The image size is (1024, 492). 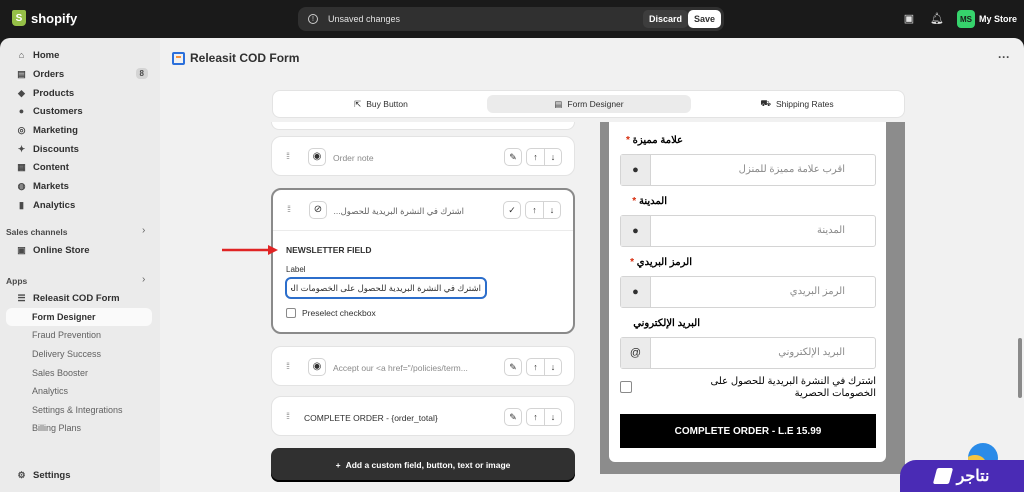 I want to click on sidebar-item-label: Content, so click(x=51, y=167).